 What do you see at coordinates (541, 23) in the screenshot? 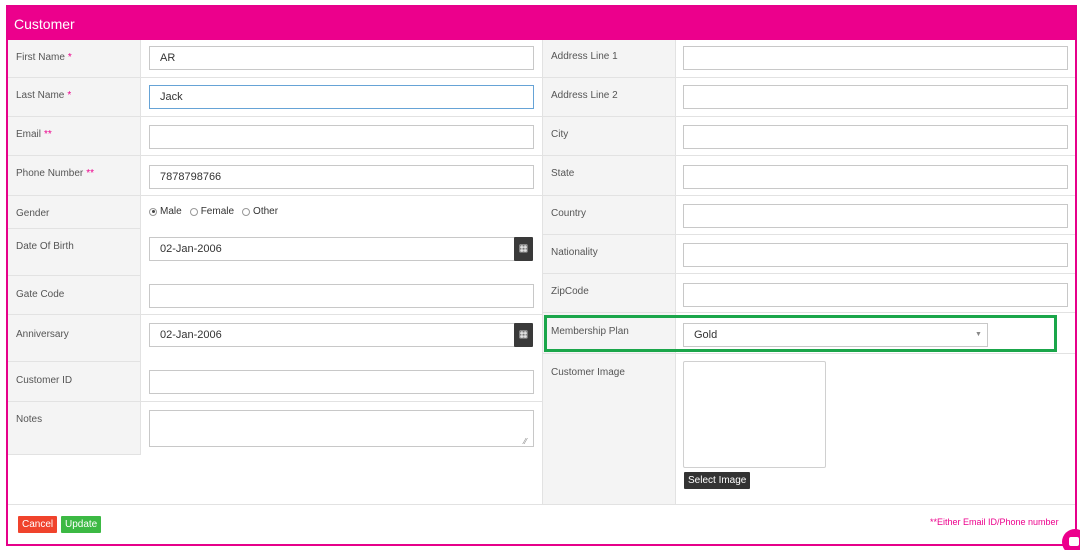
I see `panel-title: Customer` at bounding box center [541, 23].